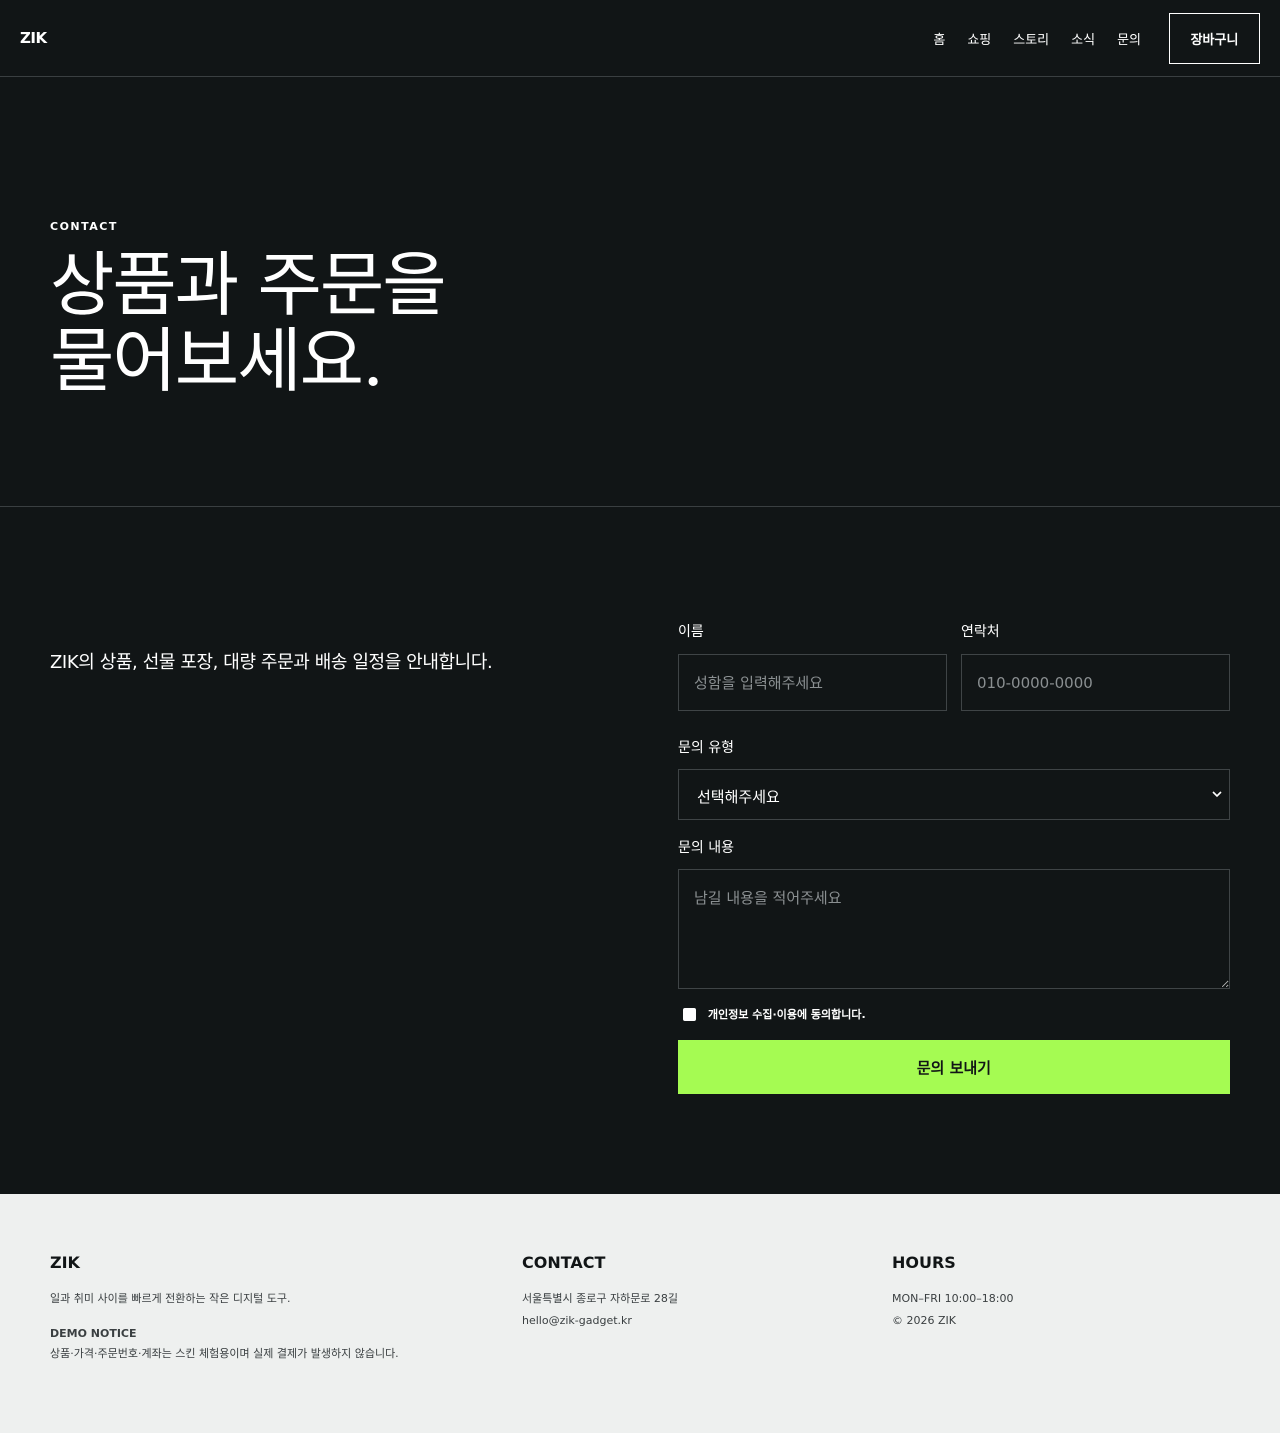  I want to click on type-label: 문의 유형, so click(706, 748).